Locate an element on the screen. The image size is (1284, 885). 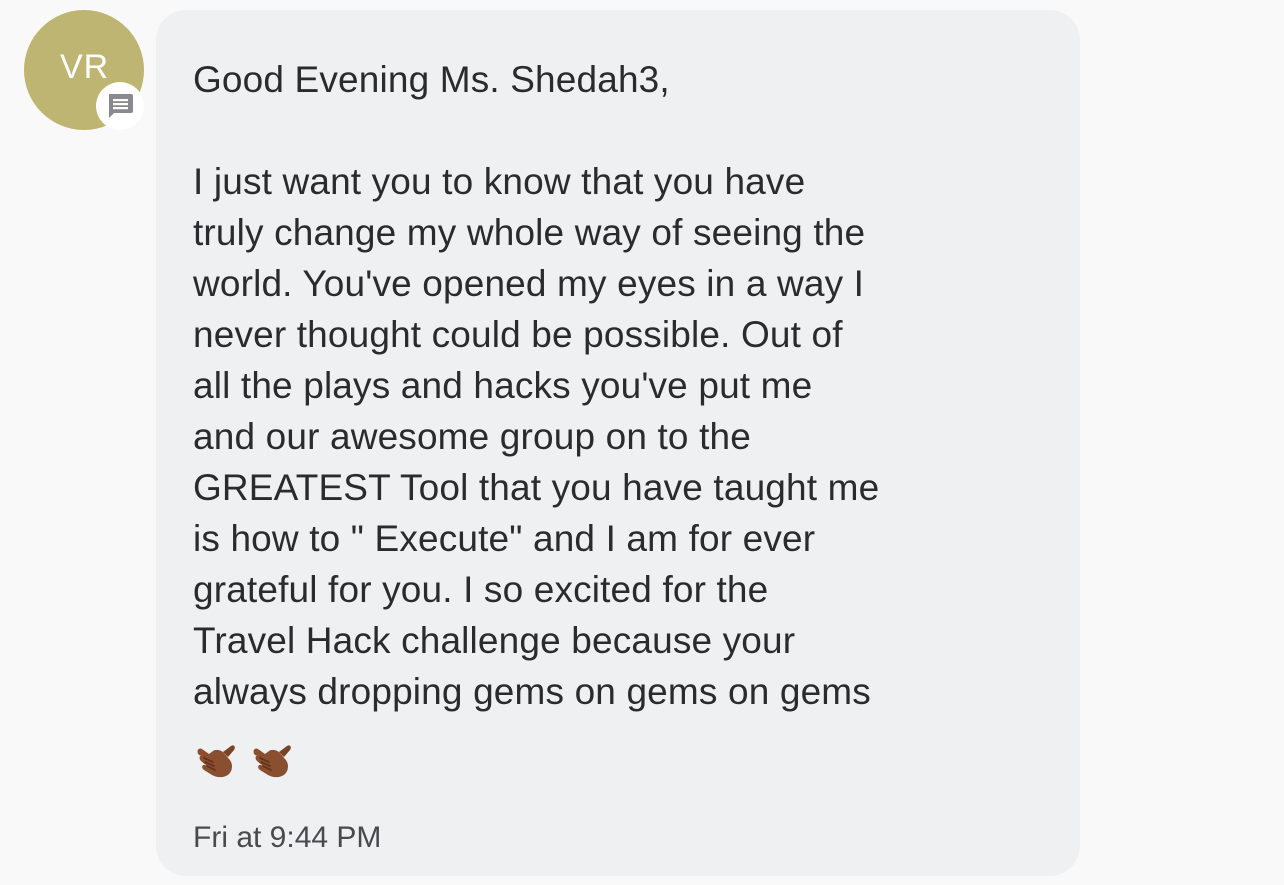
message-line: truly change my whole way of seeing the is located at coordinates (529, 232).